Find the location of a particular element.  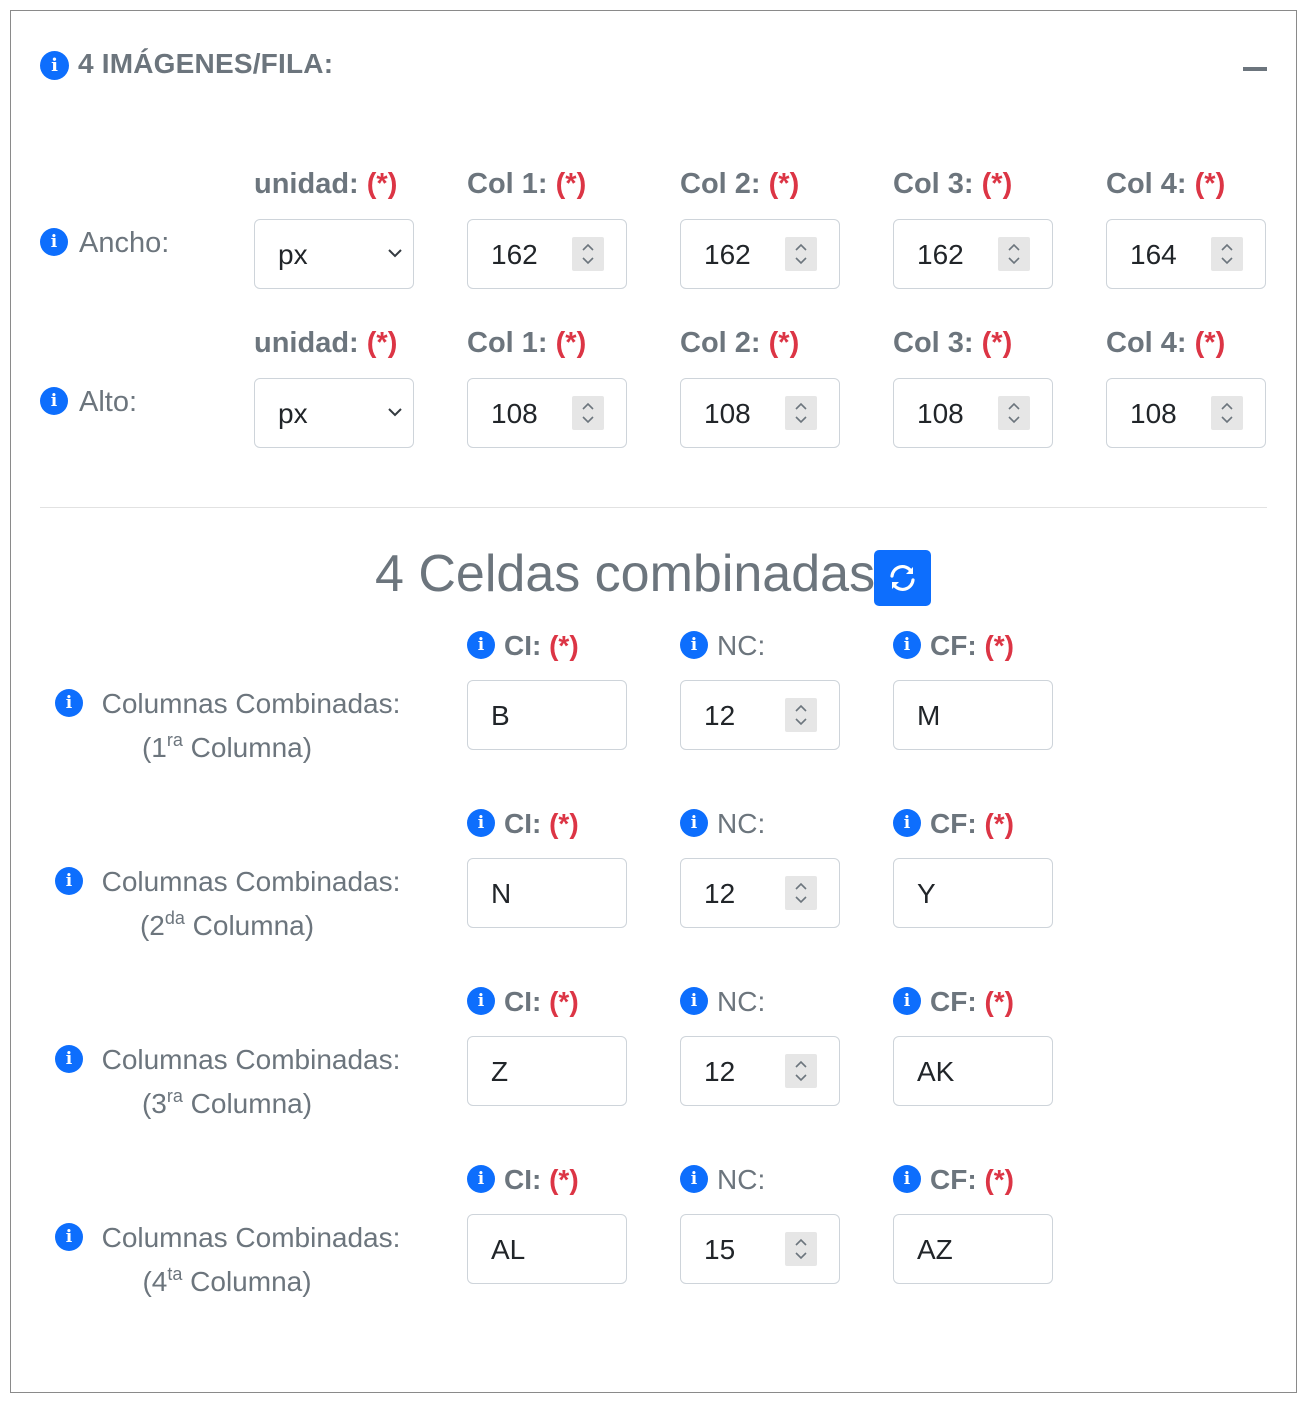

alto-col4-input: 108 is located at coordinates (1186, 413).